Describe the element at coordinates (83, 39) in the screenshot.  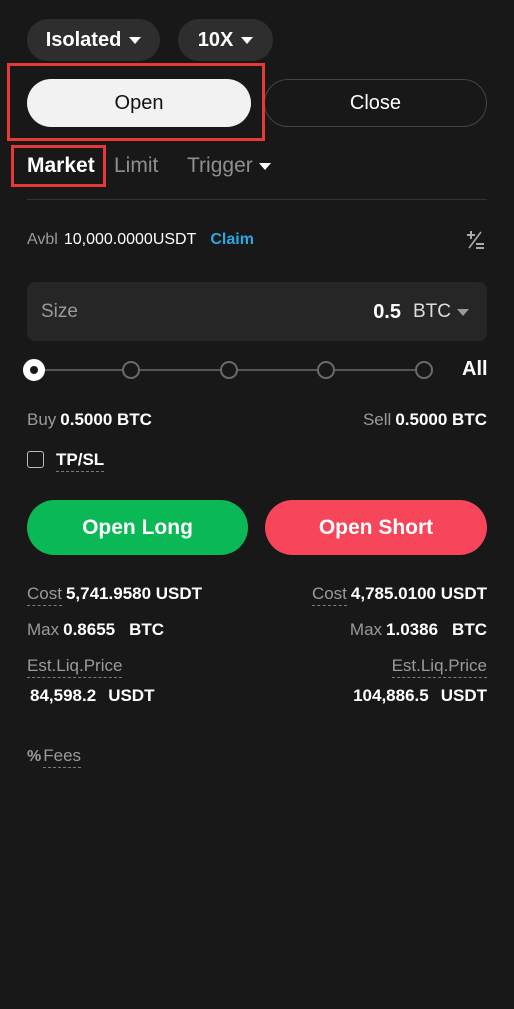
I see `margin-mode-label: Isolated` at that location.